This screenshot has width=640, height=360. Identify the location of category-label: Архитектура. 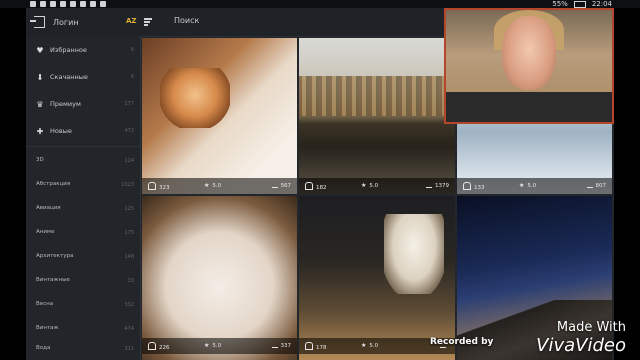
(55, 256).